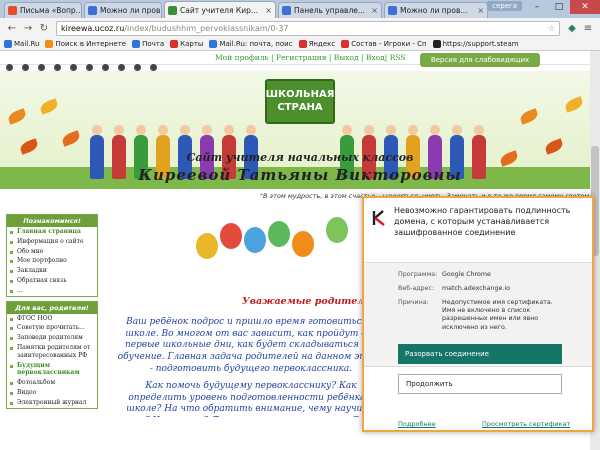  I want to click on sidebar-item-memos: Памятки родителям от заинтересованных РФ, so click(52, 352).